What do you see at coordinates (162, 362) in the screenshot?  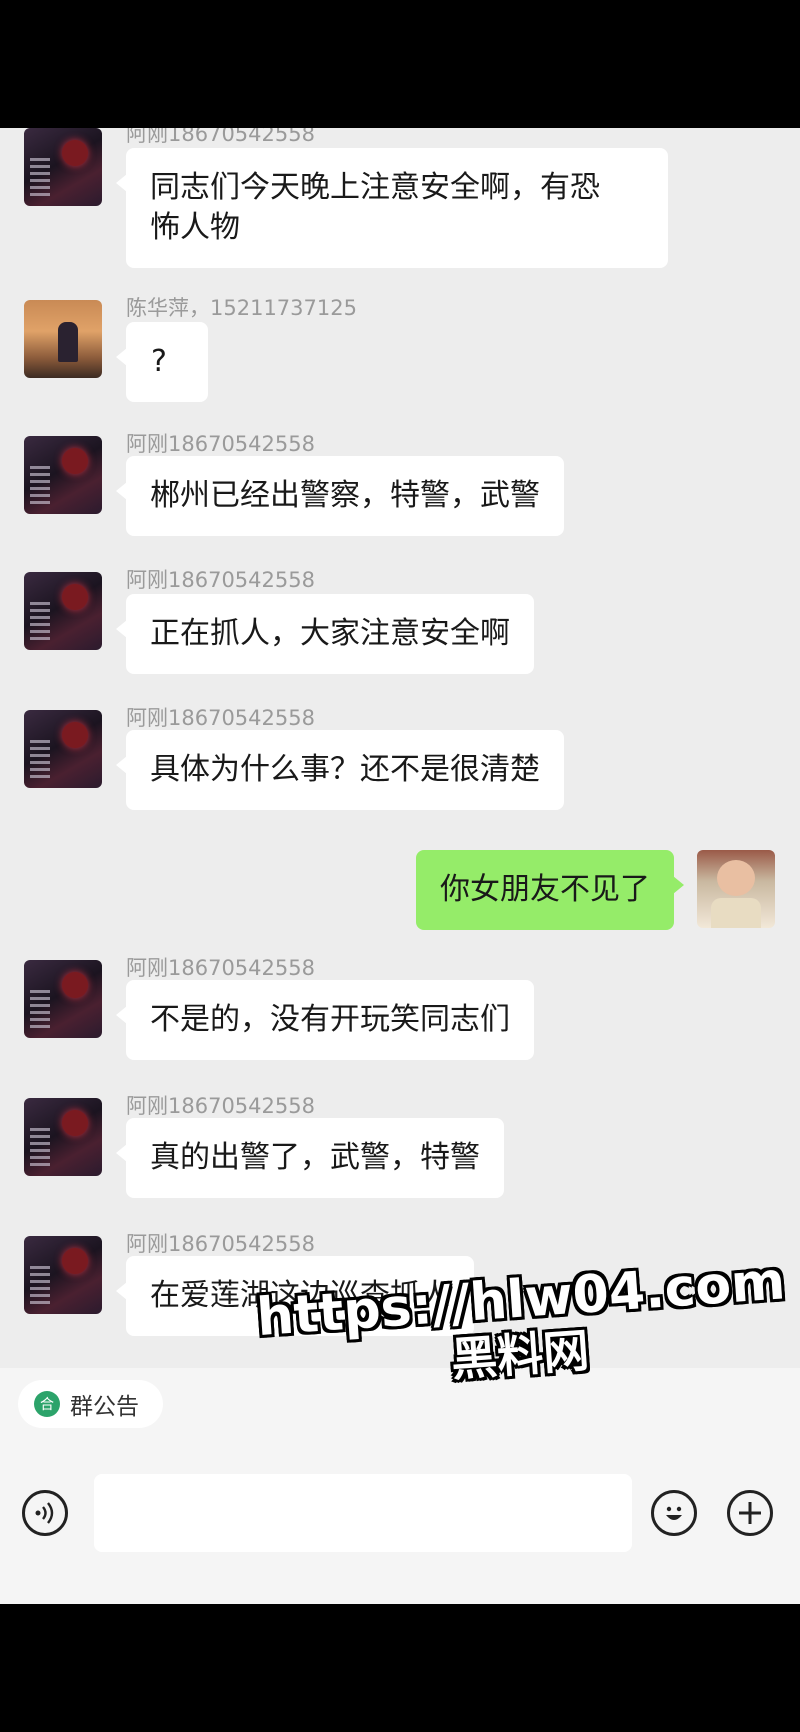 I see `message-bubble: ?` at bounding box center [162, 362].